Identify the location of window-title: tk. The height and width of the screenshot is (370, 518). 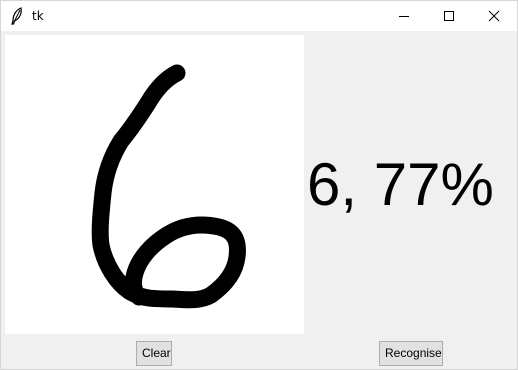
(38, 16).